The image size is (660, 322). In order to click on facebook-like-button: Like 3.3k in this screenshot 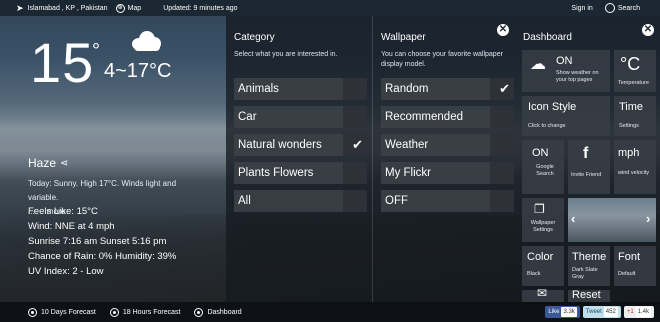, I will do `click(562, 312)`.